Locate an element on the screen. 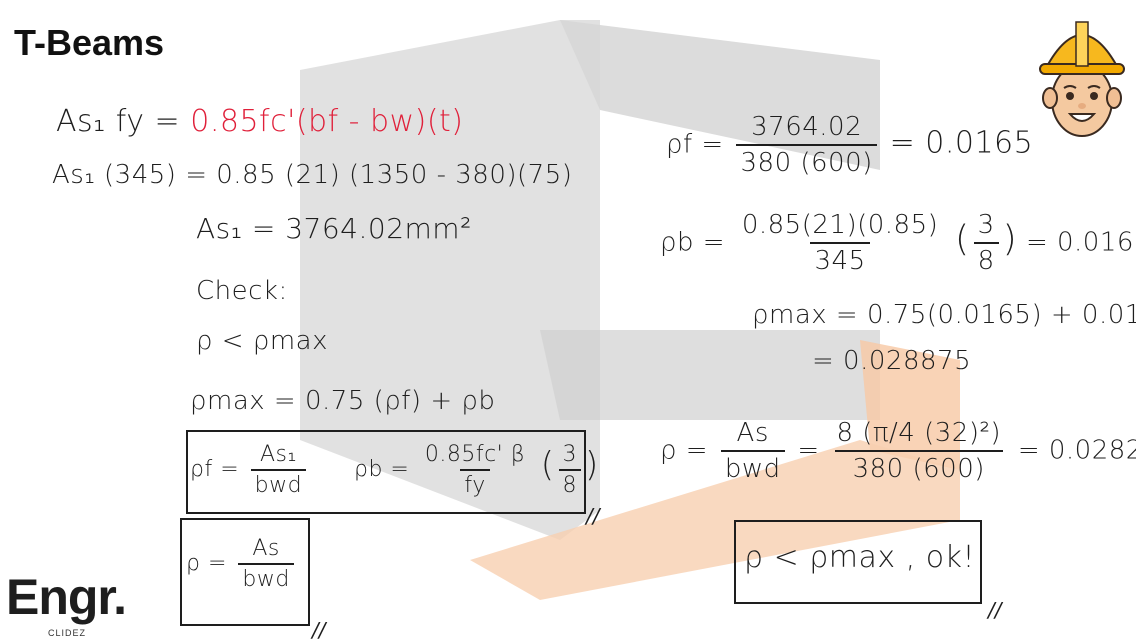  eq1-lhs: As₁ fy = is located at coordinates (118, 121).